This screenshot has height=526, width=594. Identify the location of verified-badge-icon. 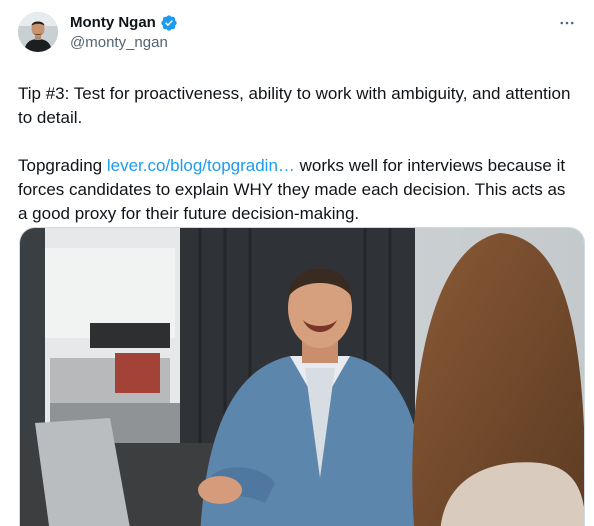
(169, 23).